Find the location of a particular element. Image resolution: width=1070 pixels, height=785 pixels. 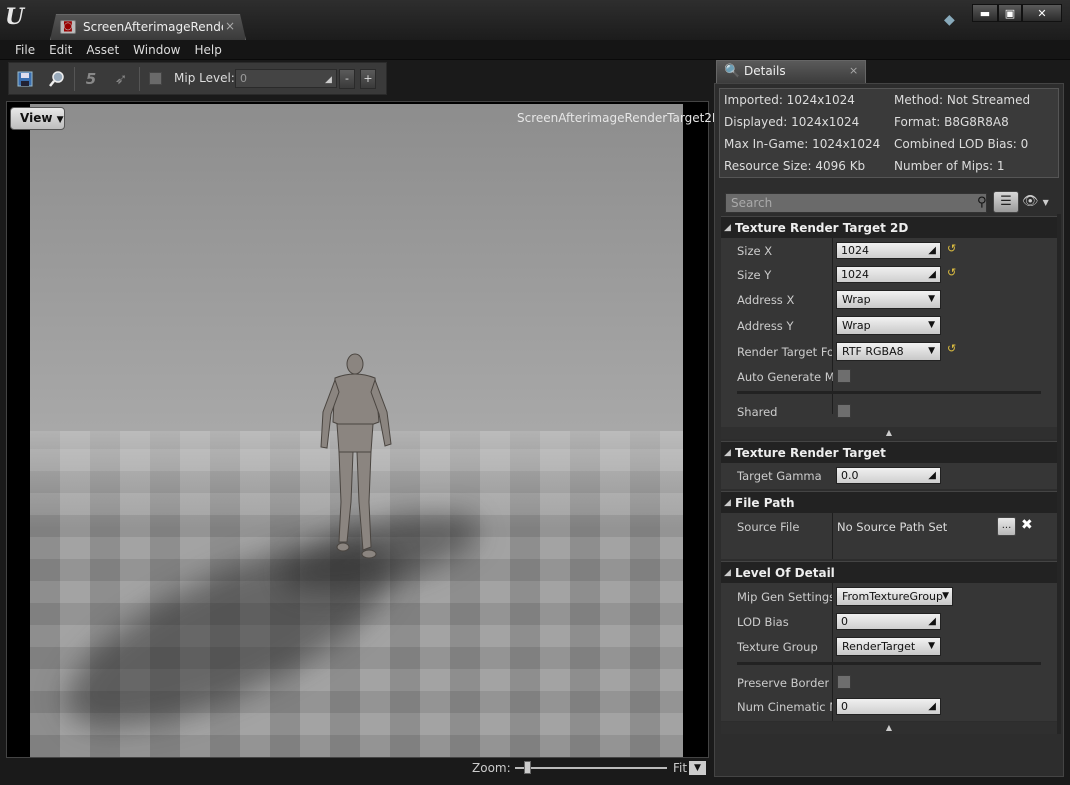

minimize-button: ▬ is located at coordinates (985, 13).